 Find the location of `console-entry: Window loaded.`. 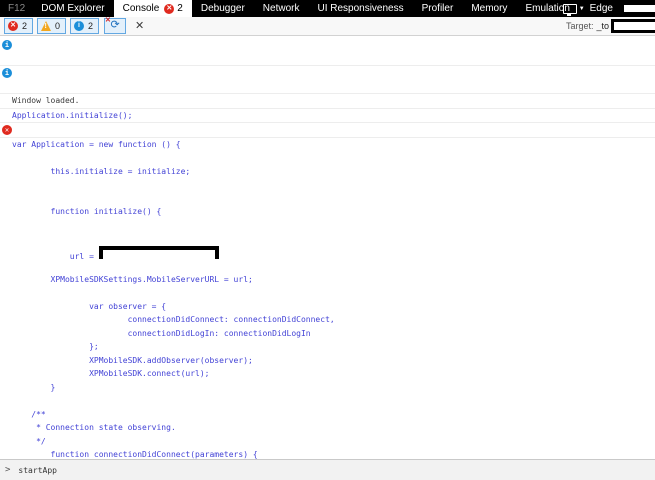

console-entry: Window loaded. is located at coordinates (327, 101).